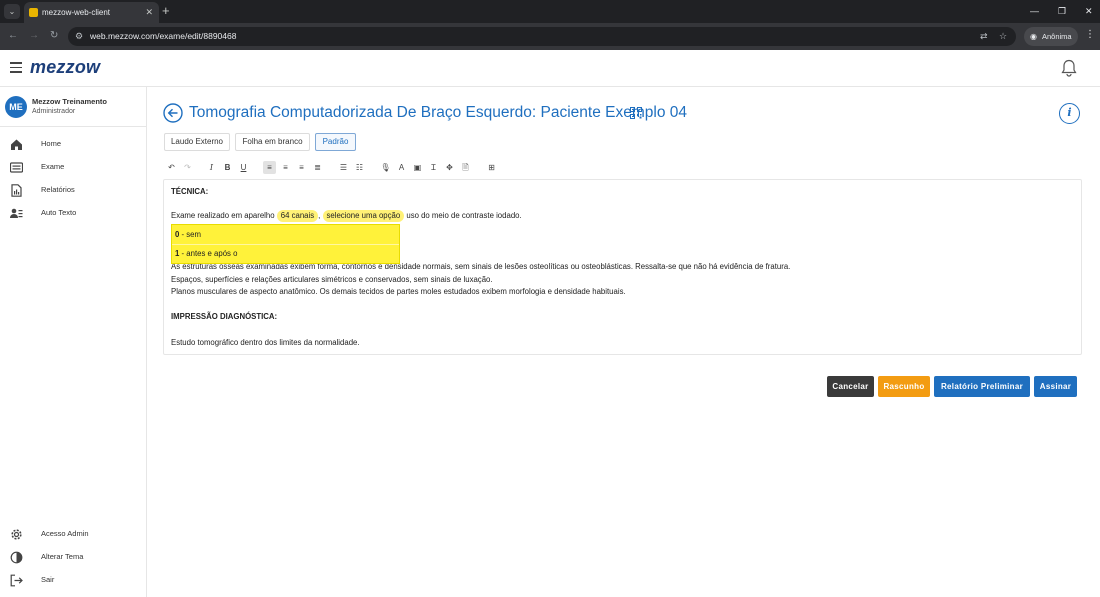  Describe the element at coordinates (190, 191) in the screenshot. I see `tecnica-heading: TÉCNICA:` at that location.